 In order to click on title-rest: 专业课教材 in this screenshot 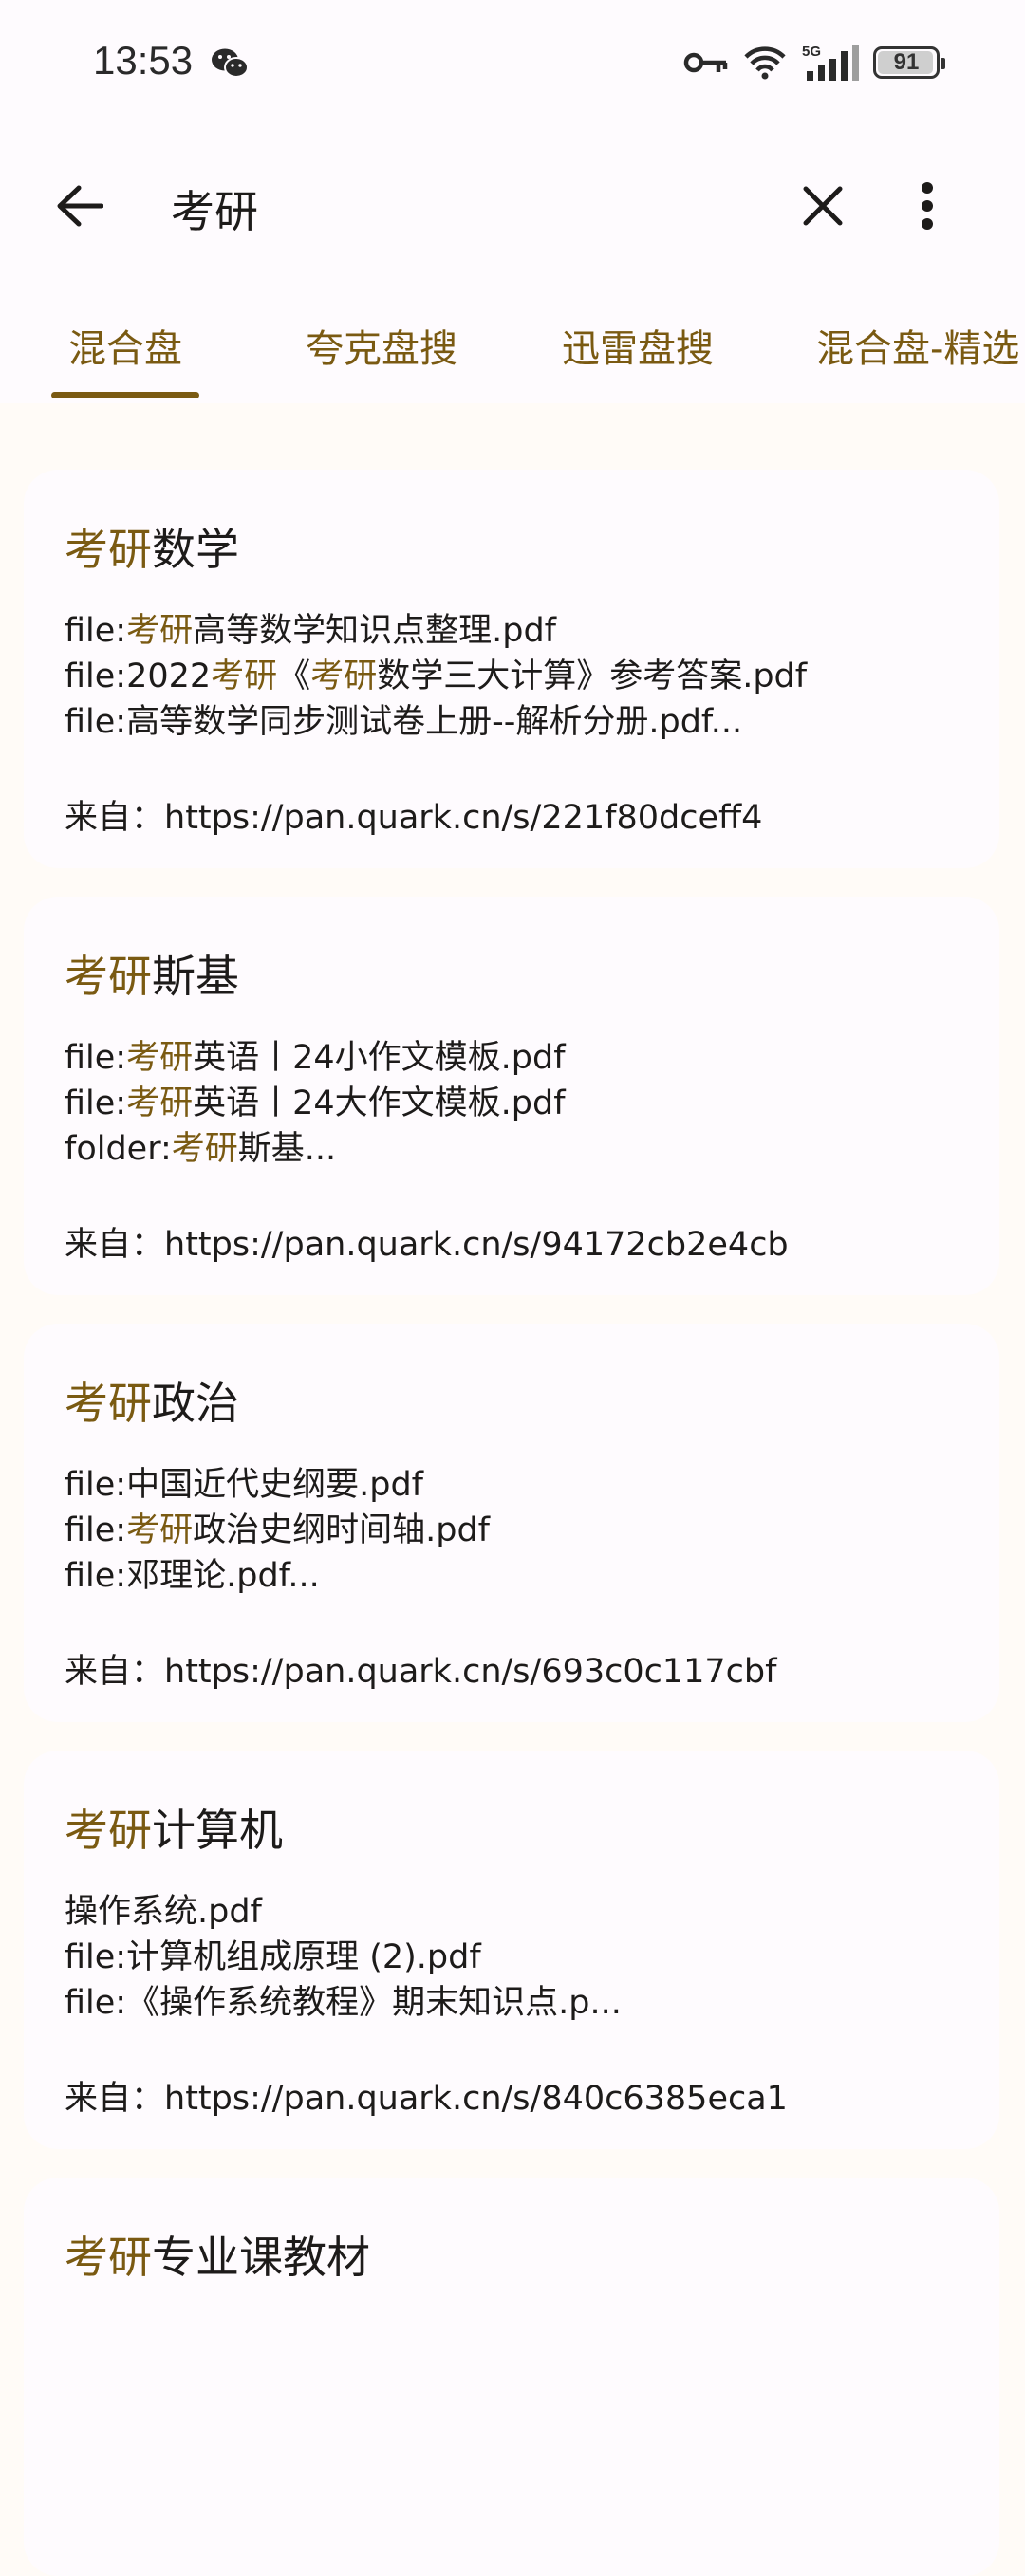, I will do `click(261, 2257)`.